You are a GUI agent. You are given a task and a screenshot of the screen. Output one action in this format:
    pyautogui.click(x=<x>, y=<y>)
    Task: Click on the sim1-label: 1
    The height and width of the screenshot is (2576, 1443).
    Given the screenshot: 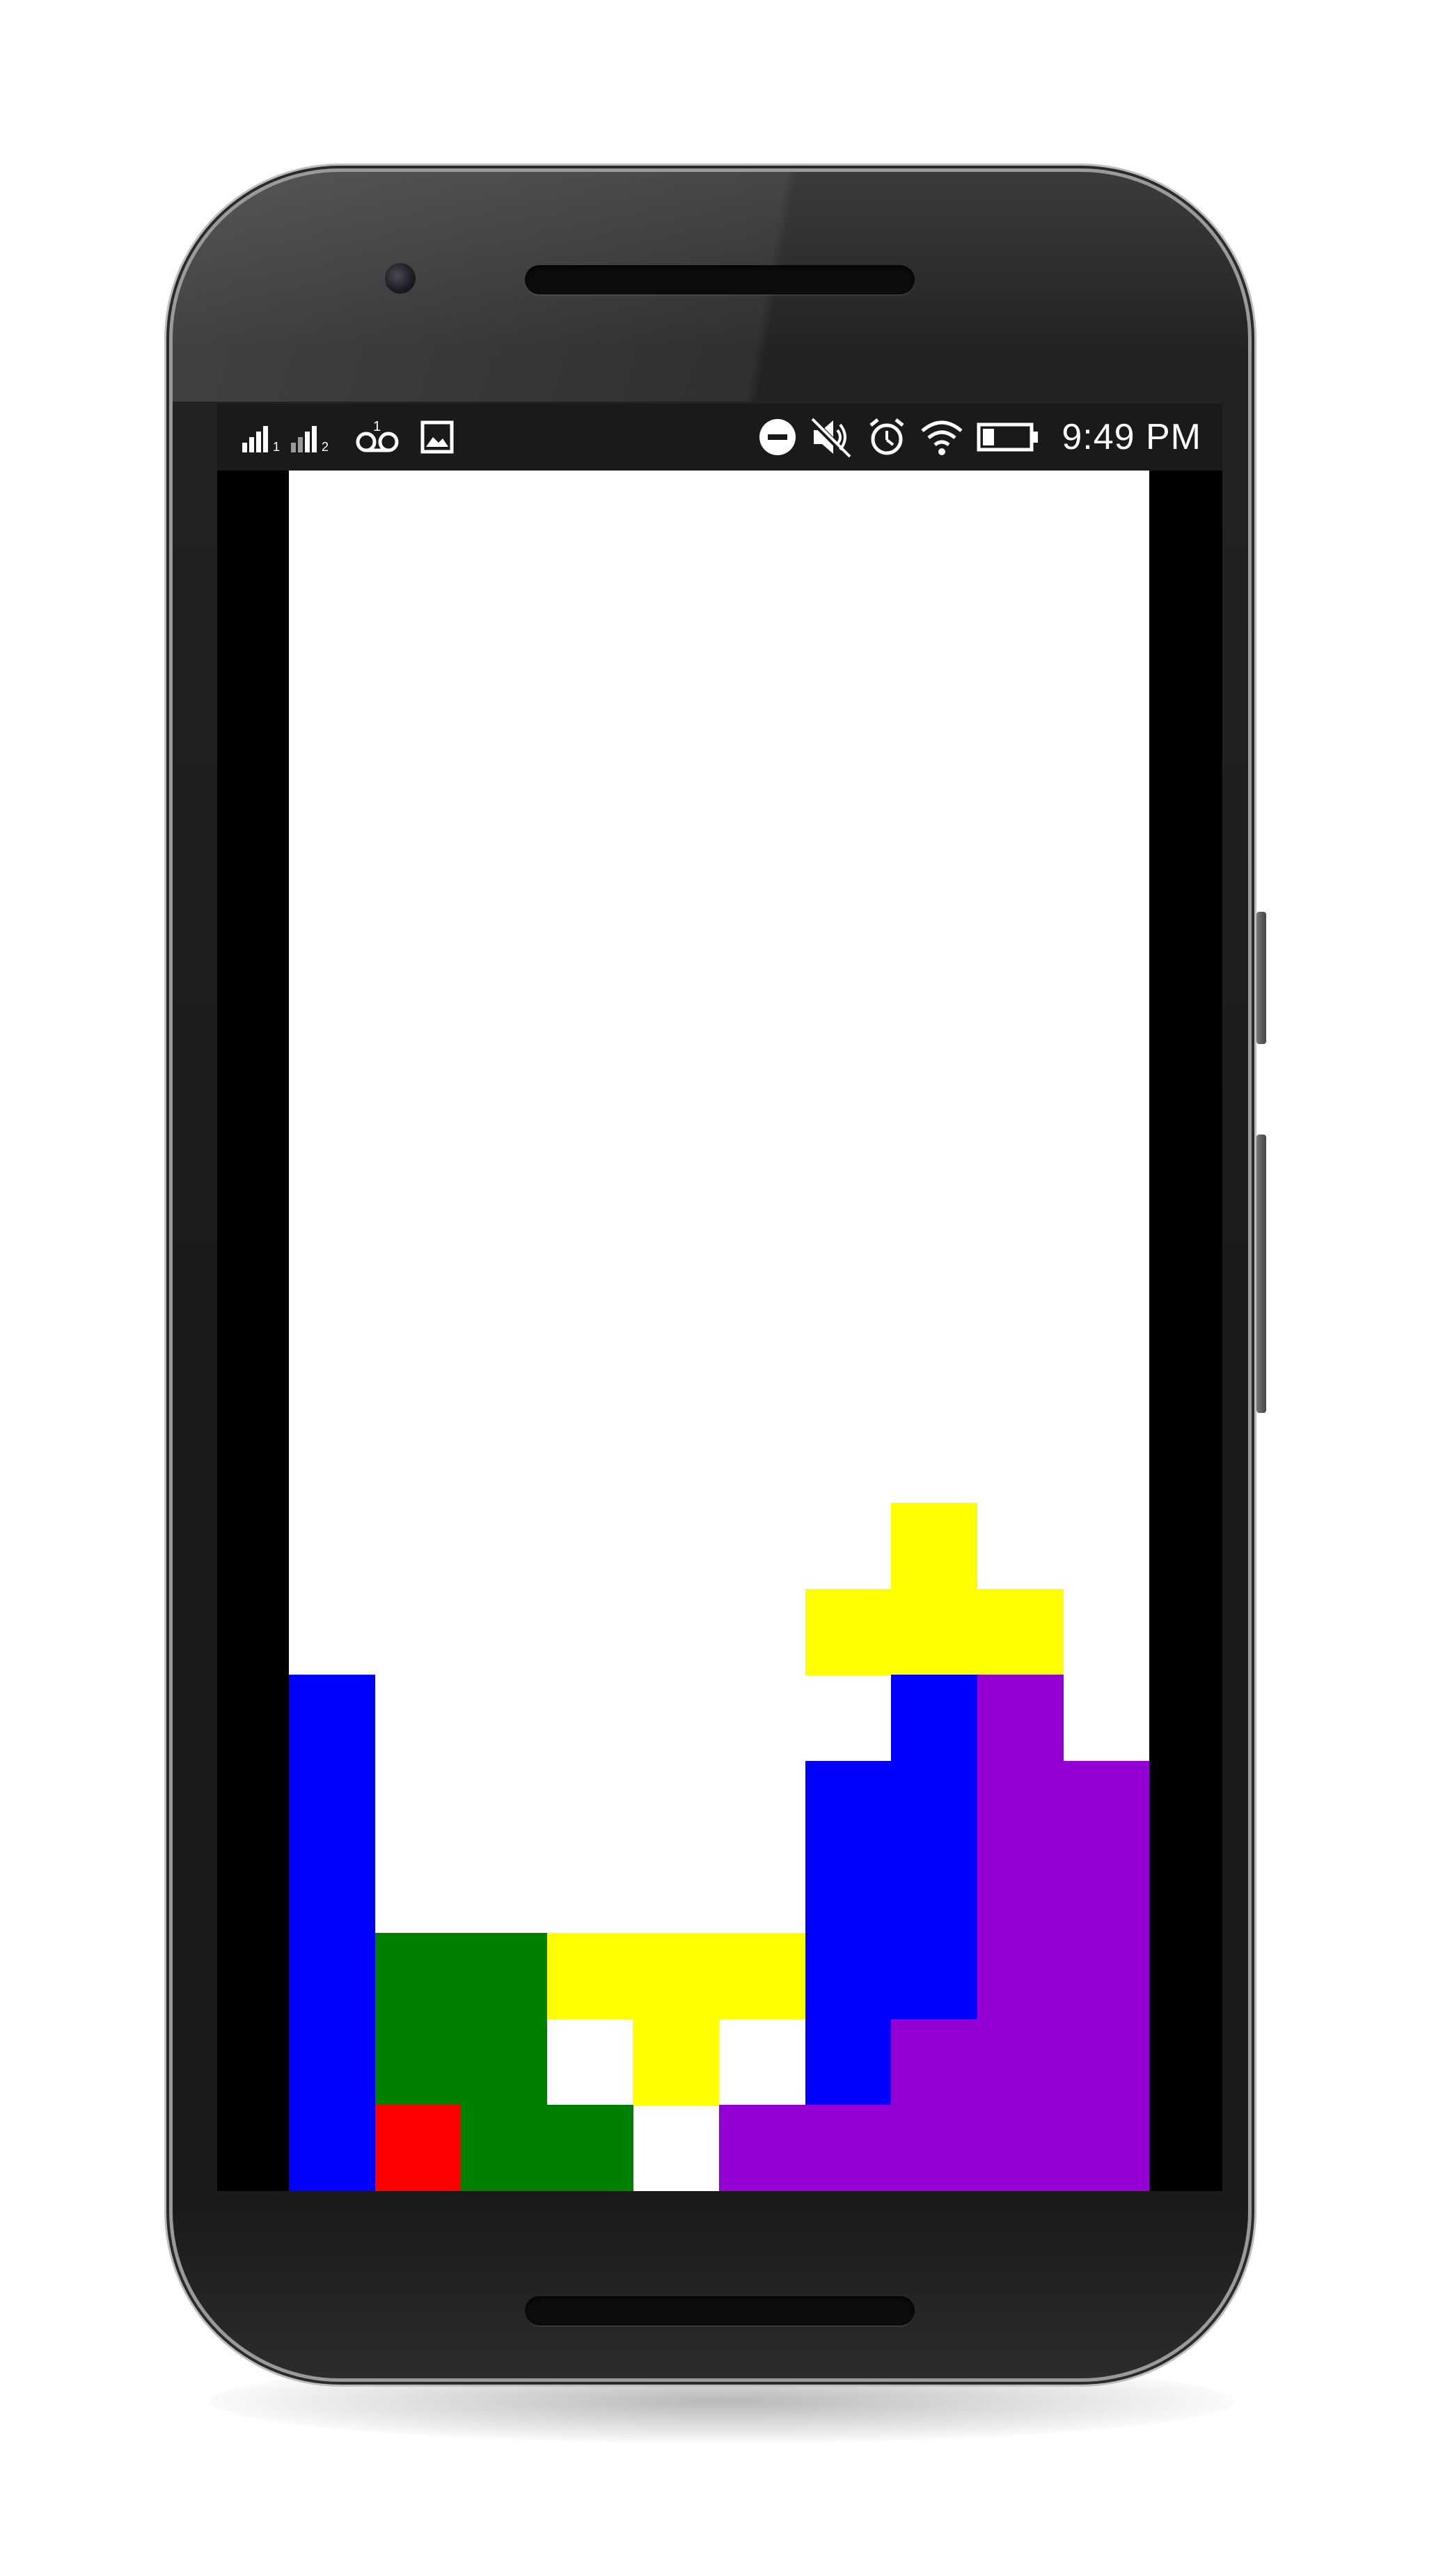 What is the action you would take?
    pyautogui.click(x=277, y=447)
    